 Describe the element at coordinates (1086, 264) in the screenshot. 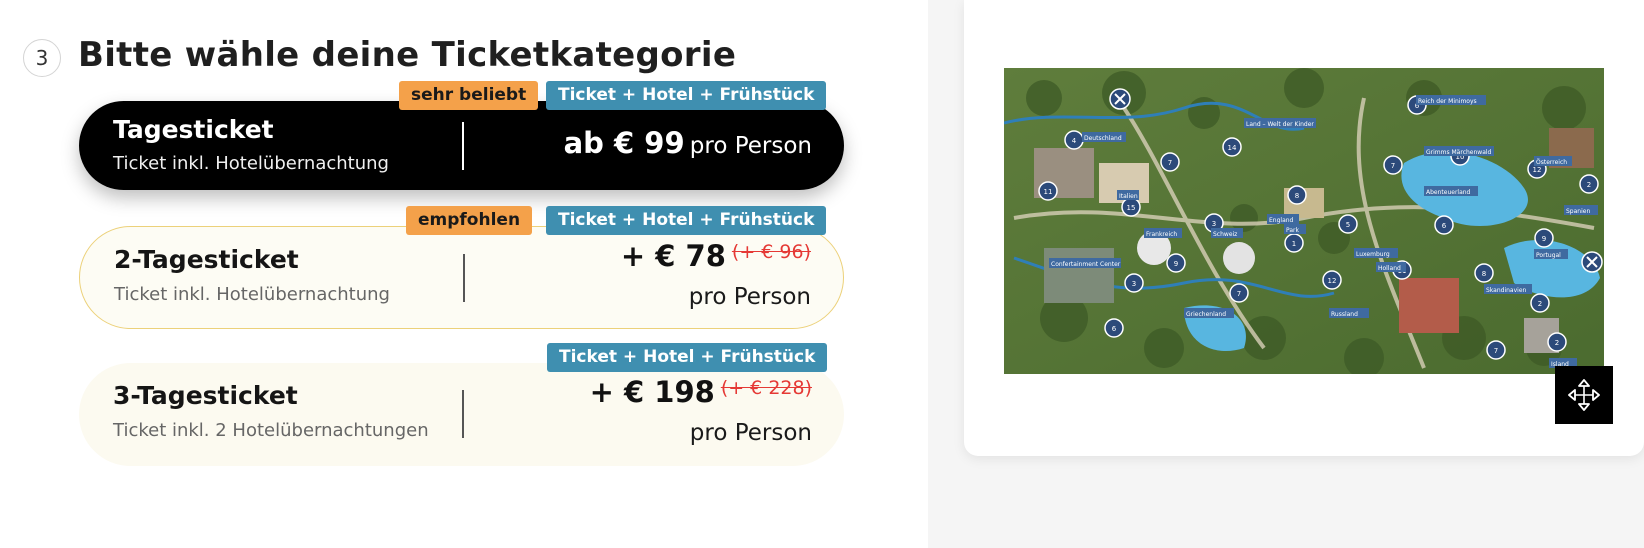

I see `svg-text: Confertainment Center` at that location.